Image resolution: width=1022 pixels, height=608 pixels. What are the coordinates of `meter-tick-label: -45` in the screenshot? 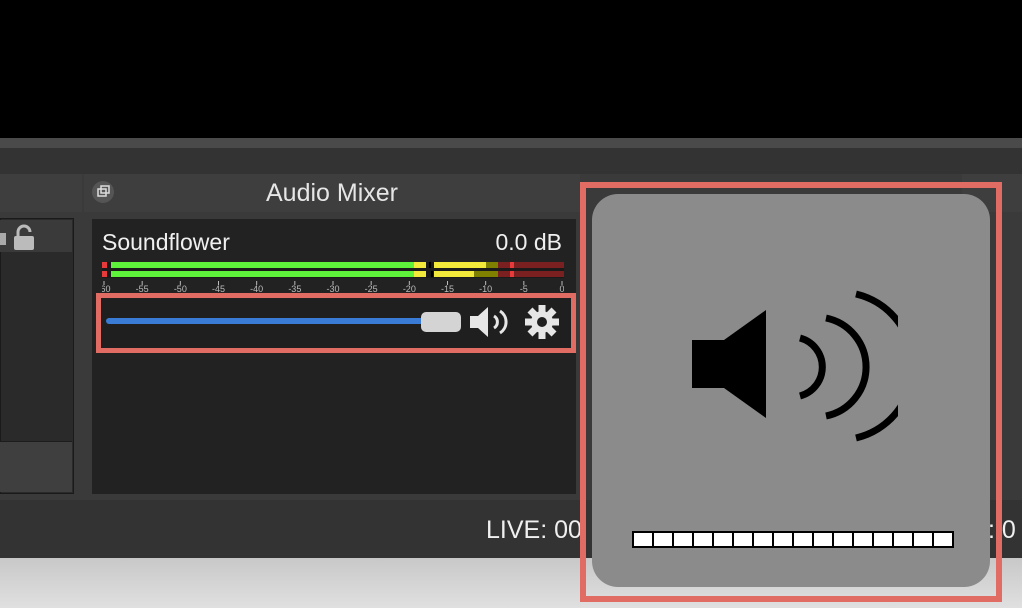 It's located at (218, 288).